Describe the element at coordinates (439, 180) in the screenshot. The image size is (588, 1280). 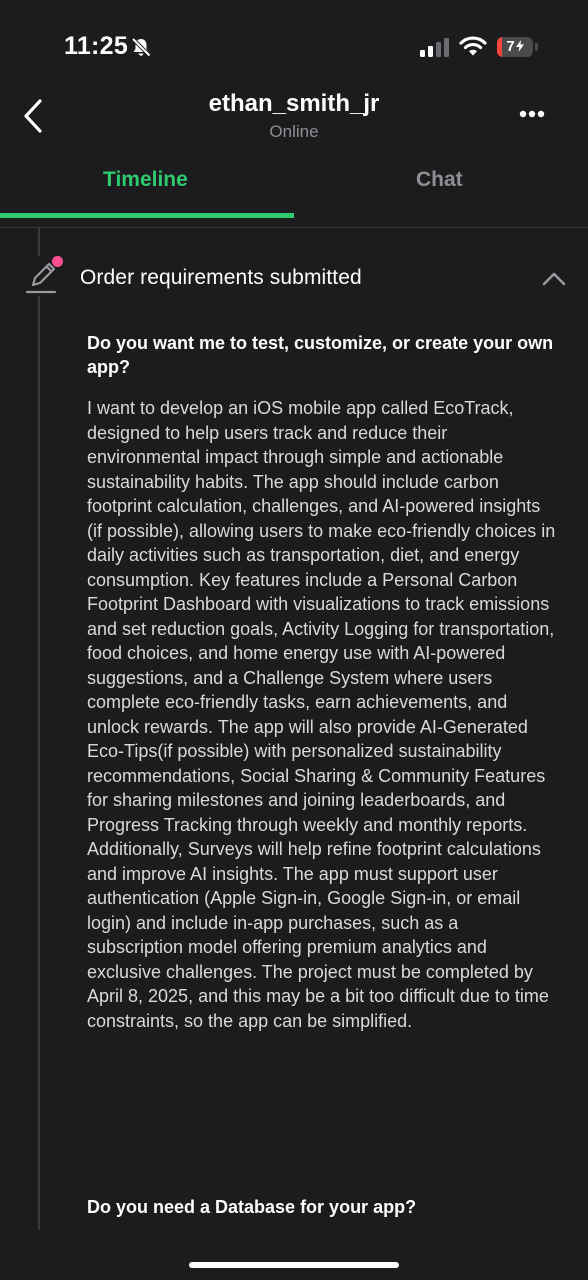
I see `tab-chat: Chat` at that location.